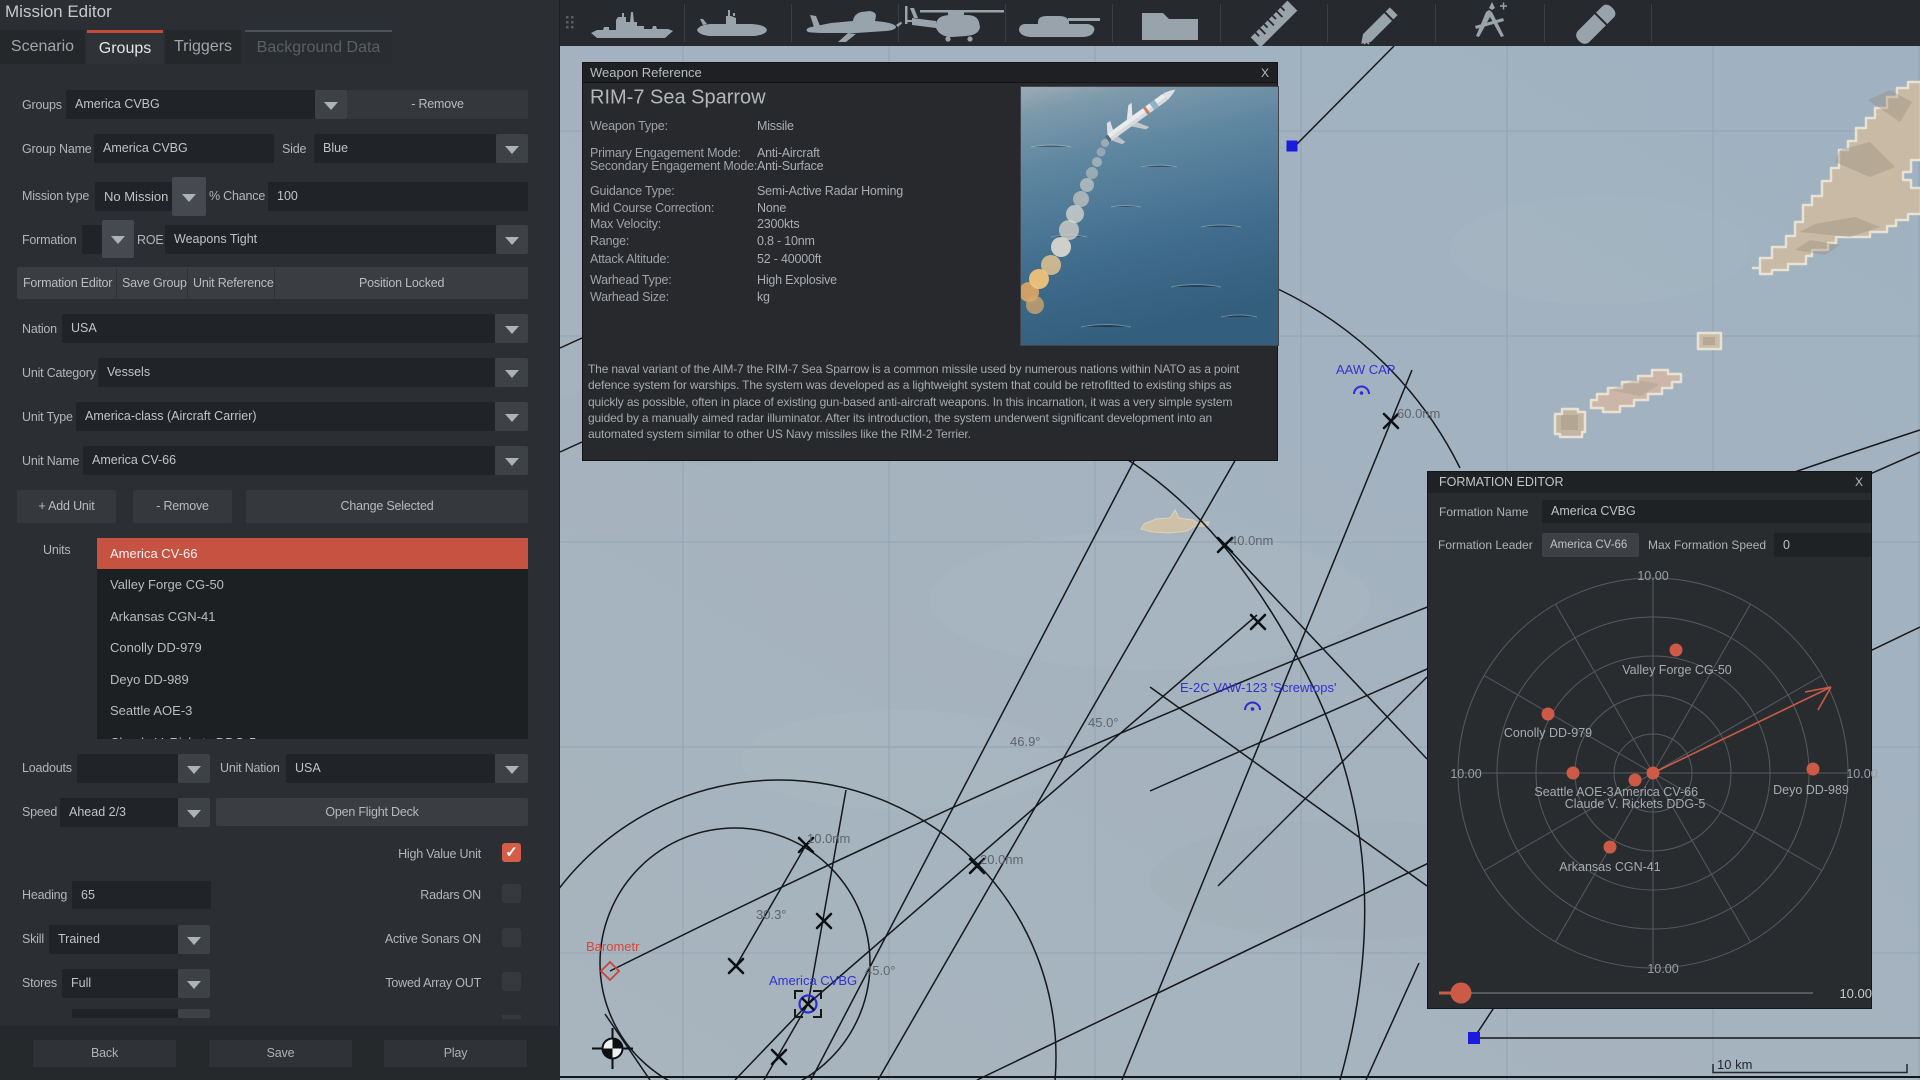 This screenshot has width=1920, height=1080. What do you see at coordinates (1001, 859) in the screenshot?
I see `svg-text: 20.0nm` at bounding box center [1001, 859].